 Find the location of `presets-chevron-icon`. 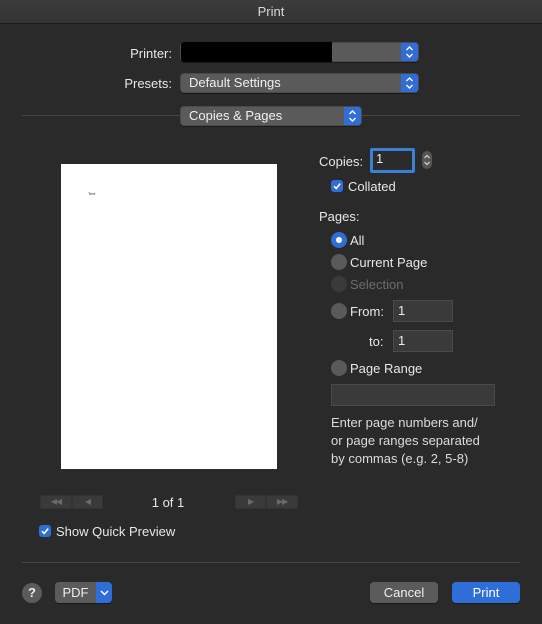

presets-chevron-icon is located at coordinates (409, 83).